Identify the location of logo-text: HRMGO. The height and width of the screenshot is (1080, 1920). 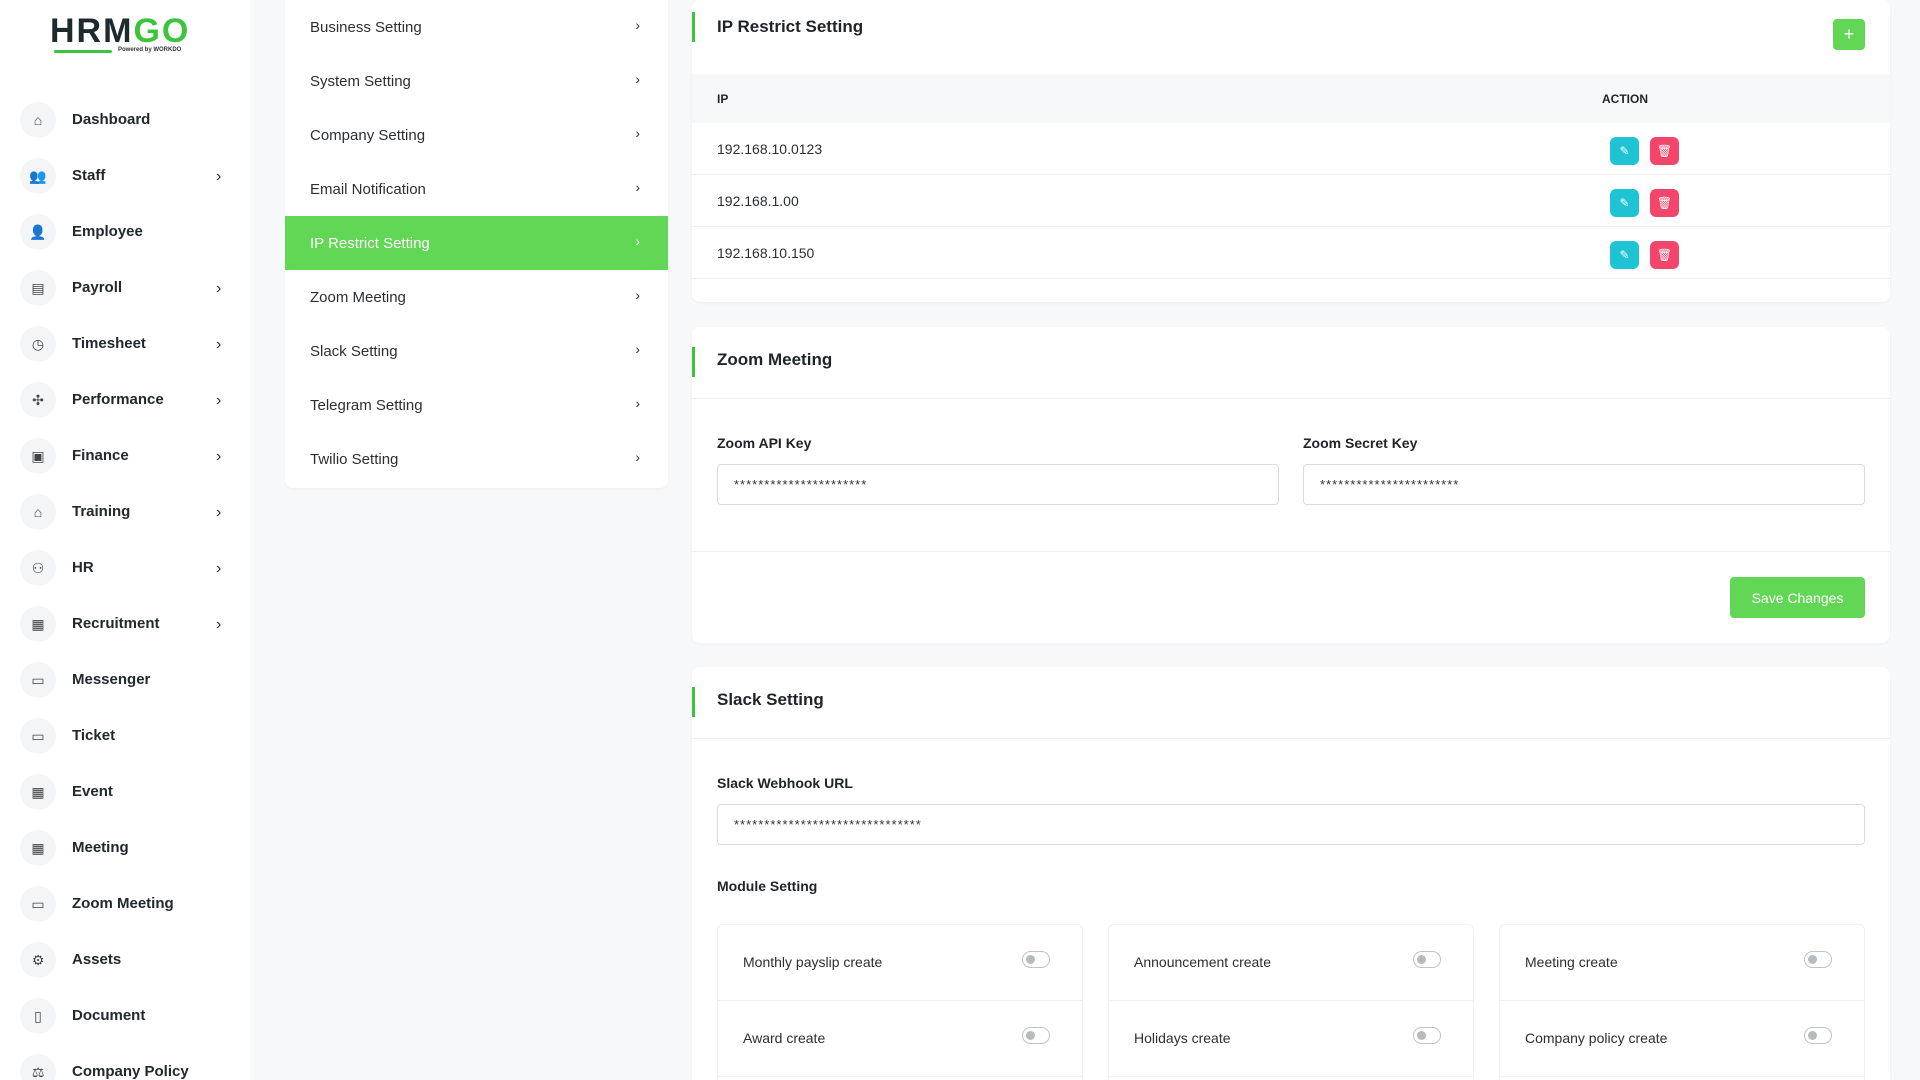
(120, 31).